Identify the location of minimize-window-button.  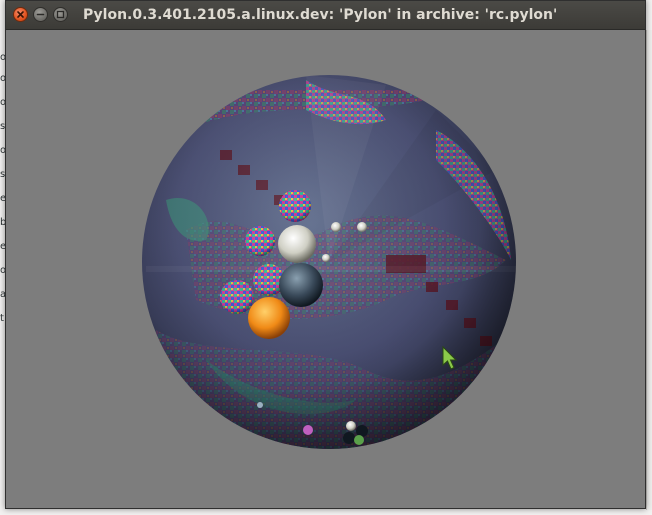
(40, 14).